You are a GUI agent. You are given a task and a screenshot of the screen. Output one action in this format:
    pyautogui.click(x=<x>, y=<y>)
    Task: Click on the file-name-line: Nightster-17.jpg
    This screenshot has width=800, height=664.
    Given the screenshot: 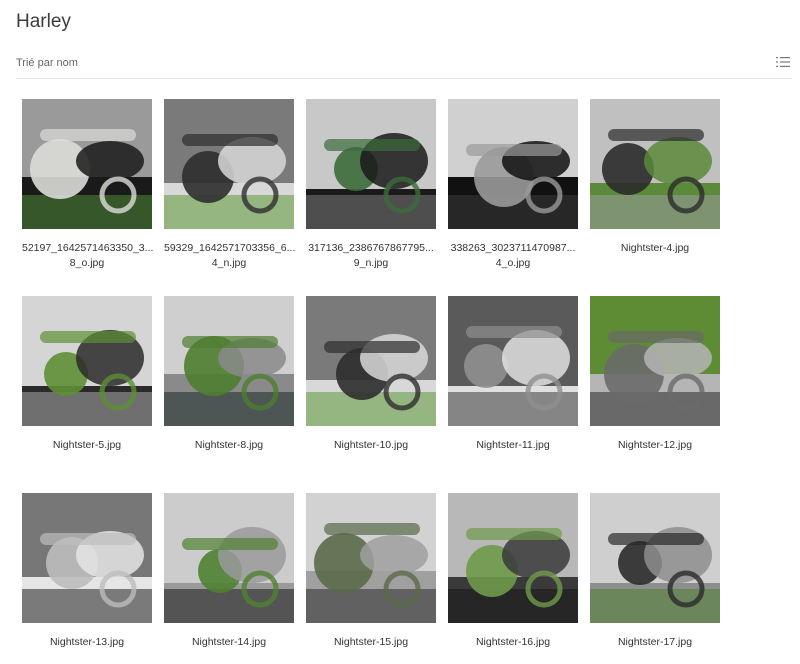 What is the action you would take?
    pyautogui.click(x=655, y=642)
    